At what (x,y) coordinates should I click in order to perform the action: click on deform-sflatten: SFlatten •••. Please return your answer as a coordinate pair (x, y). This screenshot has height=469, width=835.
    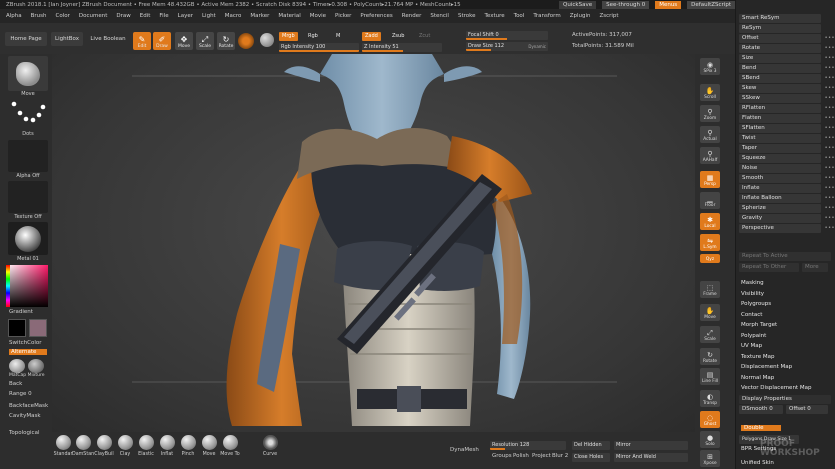
    Looking at the image, I should click on (786, 128).